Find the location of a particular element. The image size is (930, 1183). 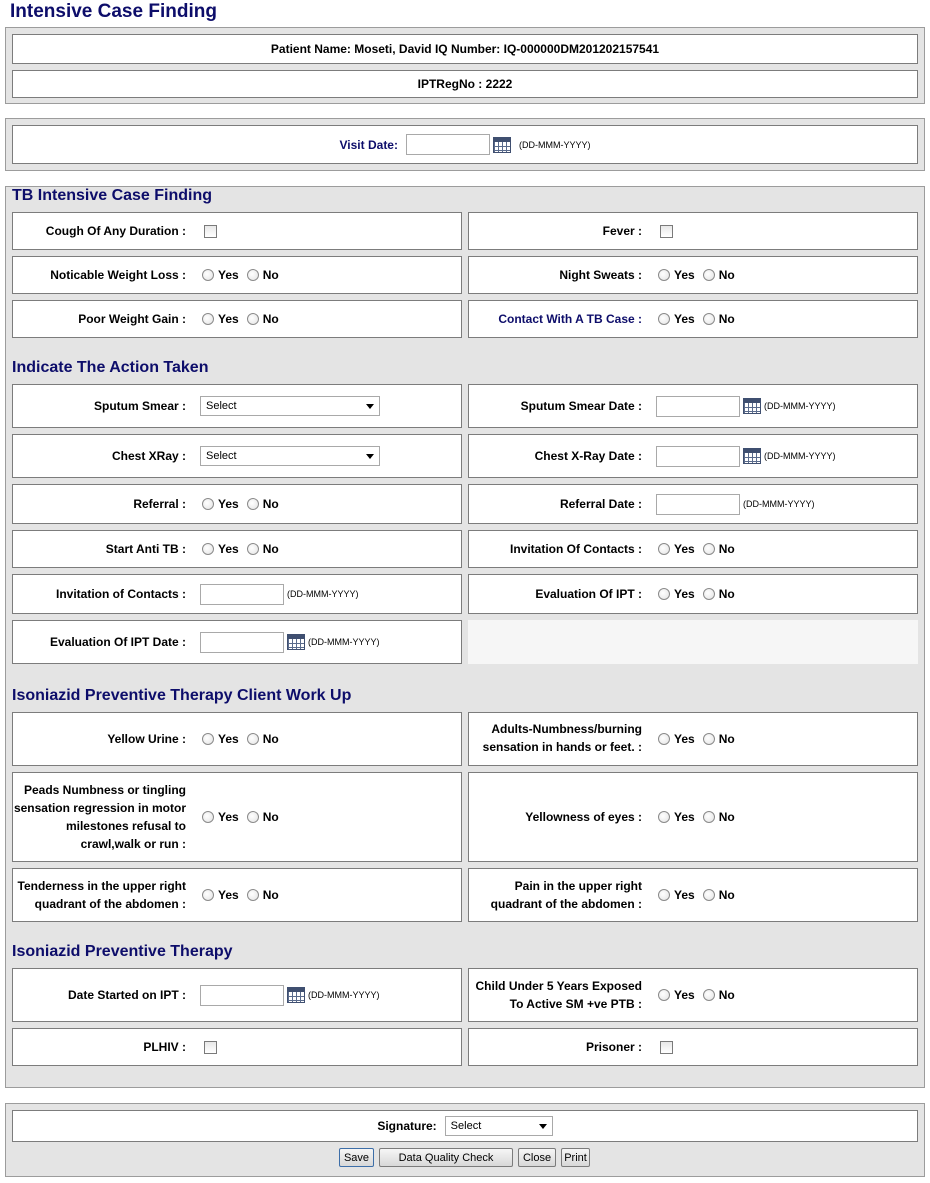

referral-row: Referral : Yes No is located at coordinates (237, 504).